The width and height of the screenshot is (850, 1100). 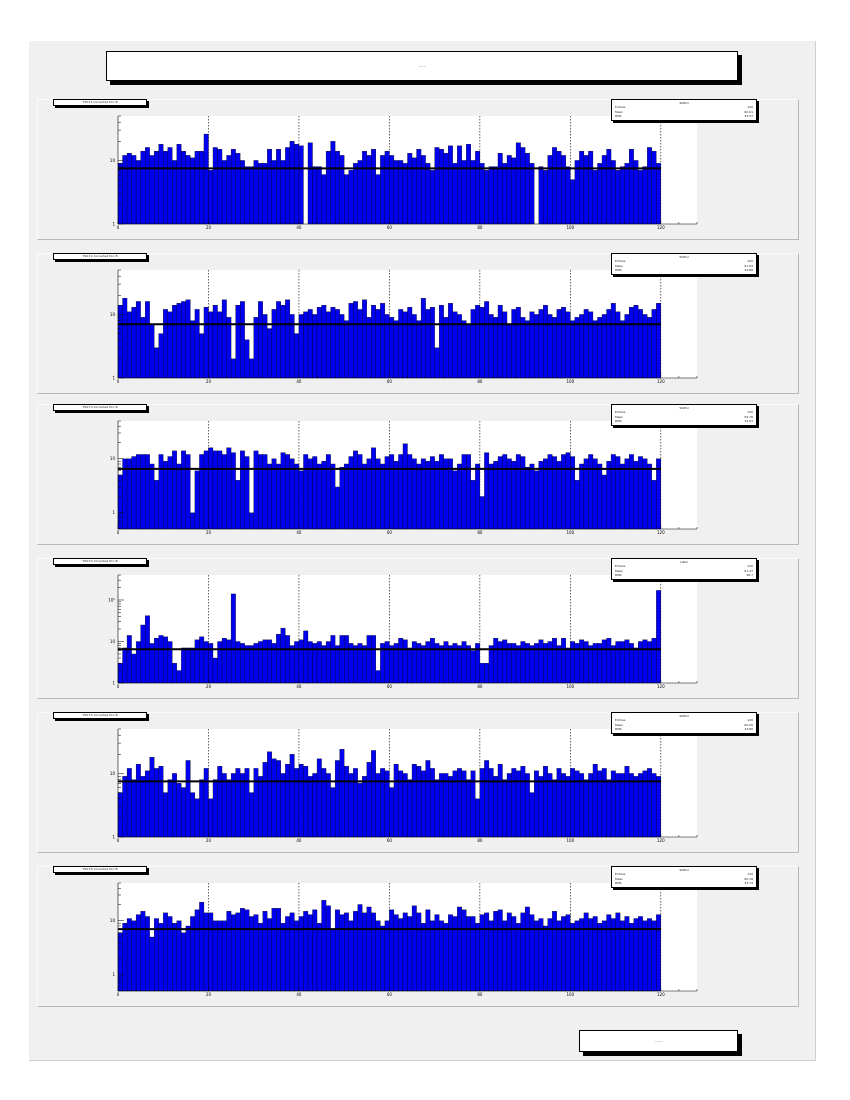 What do you see at coordinates (748, 270) in the screenshot?
I see `stats-value: 34.88` at bounding box center [748, 270].